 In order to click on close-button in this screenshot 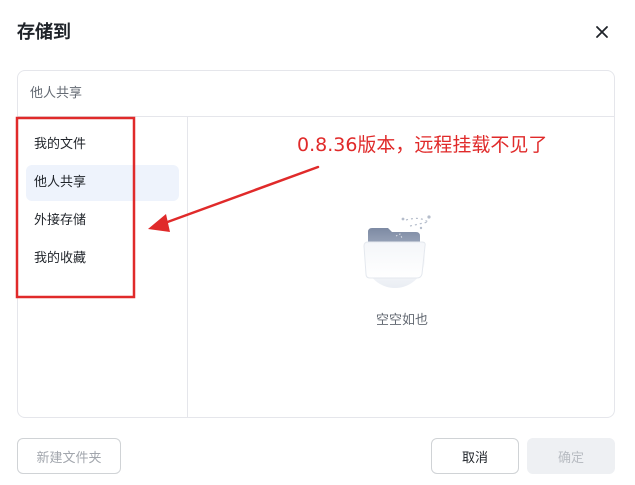, I will do `click(602, 32)`.